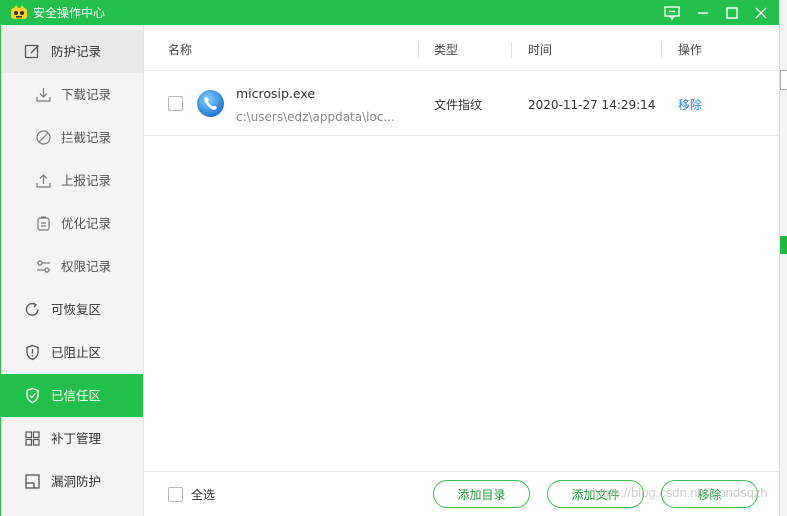 Image resolution: width=787 pixels, height=516 pixels. What do you see at coordinates (461, 48) in the screenshot?
I see `table-header: 名称 类型 时间 操作` at bounding box center [461, 48].